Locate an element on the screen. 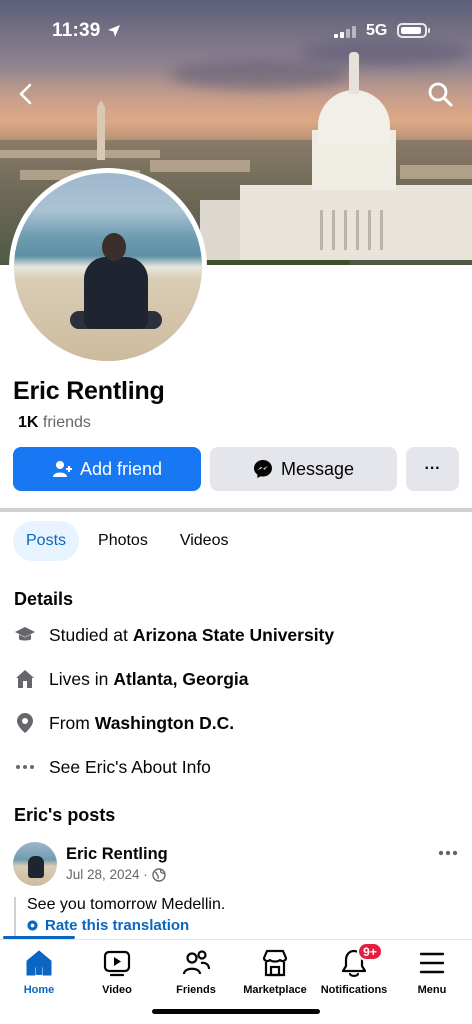 The image size is (472, 1024). nav-home-label: Home is located at coordinates (39, 990).